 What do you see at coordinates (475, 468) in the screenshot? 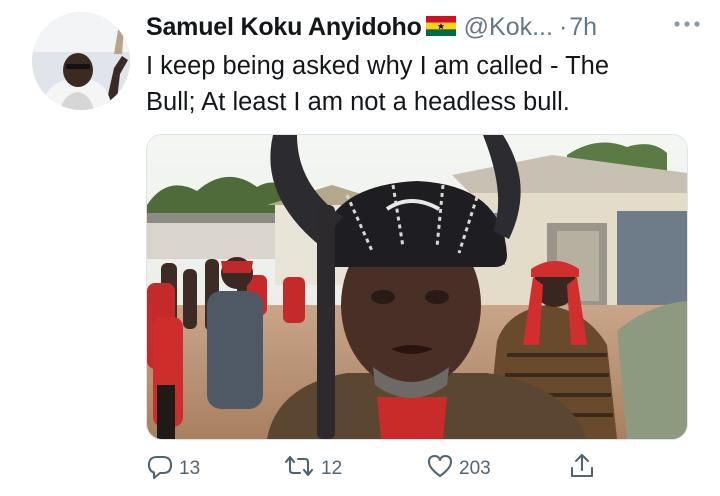
I see `like-count: 203` at bounding box center [475, 468].